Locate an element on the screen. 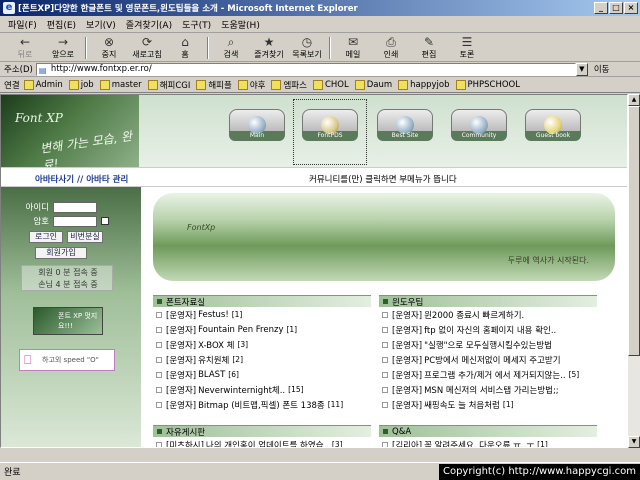 The height and width of the screenshot is (480, 640). copyright-overlay: Copyright(c) http://www.happycgi.com is located at coordinates (539, 472).